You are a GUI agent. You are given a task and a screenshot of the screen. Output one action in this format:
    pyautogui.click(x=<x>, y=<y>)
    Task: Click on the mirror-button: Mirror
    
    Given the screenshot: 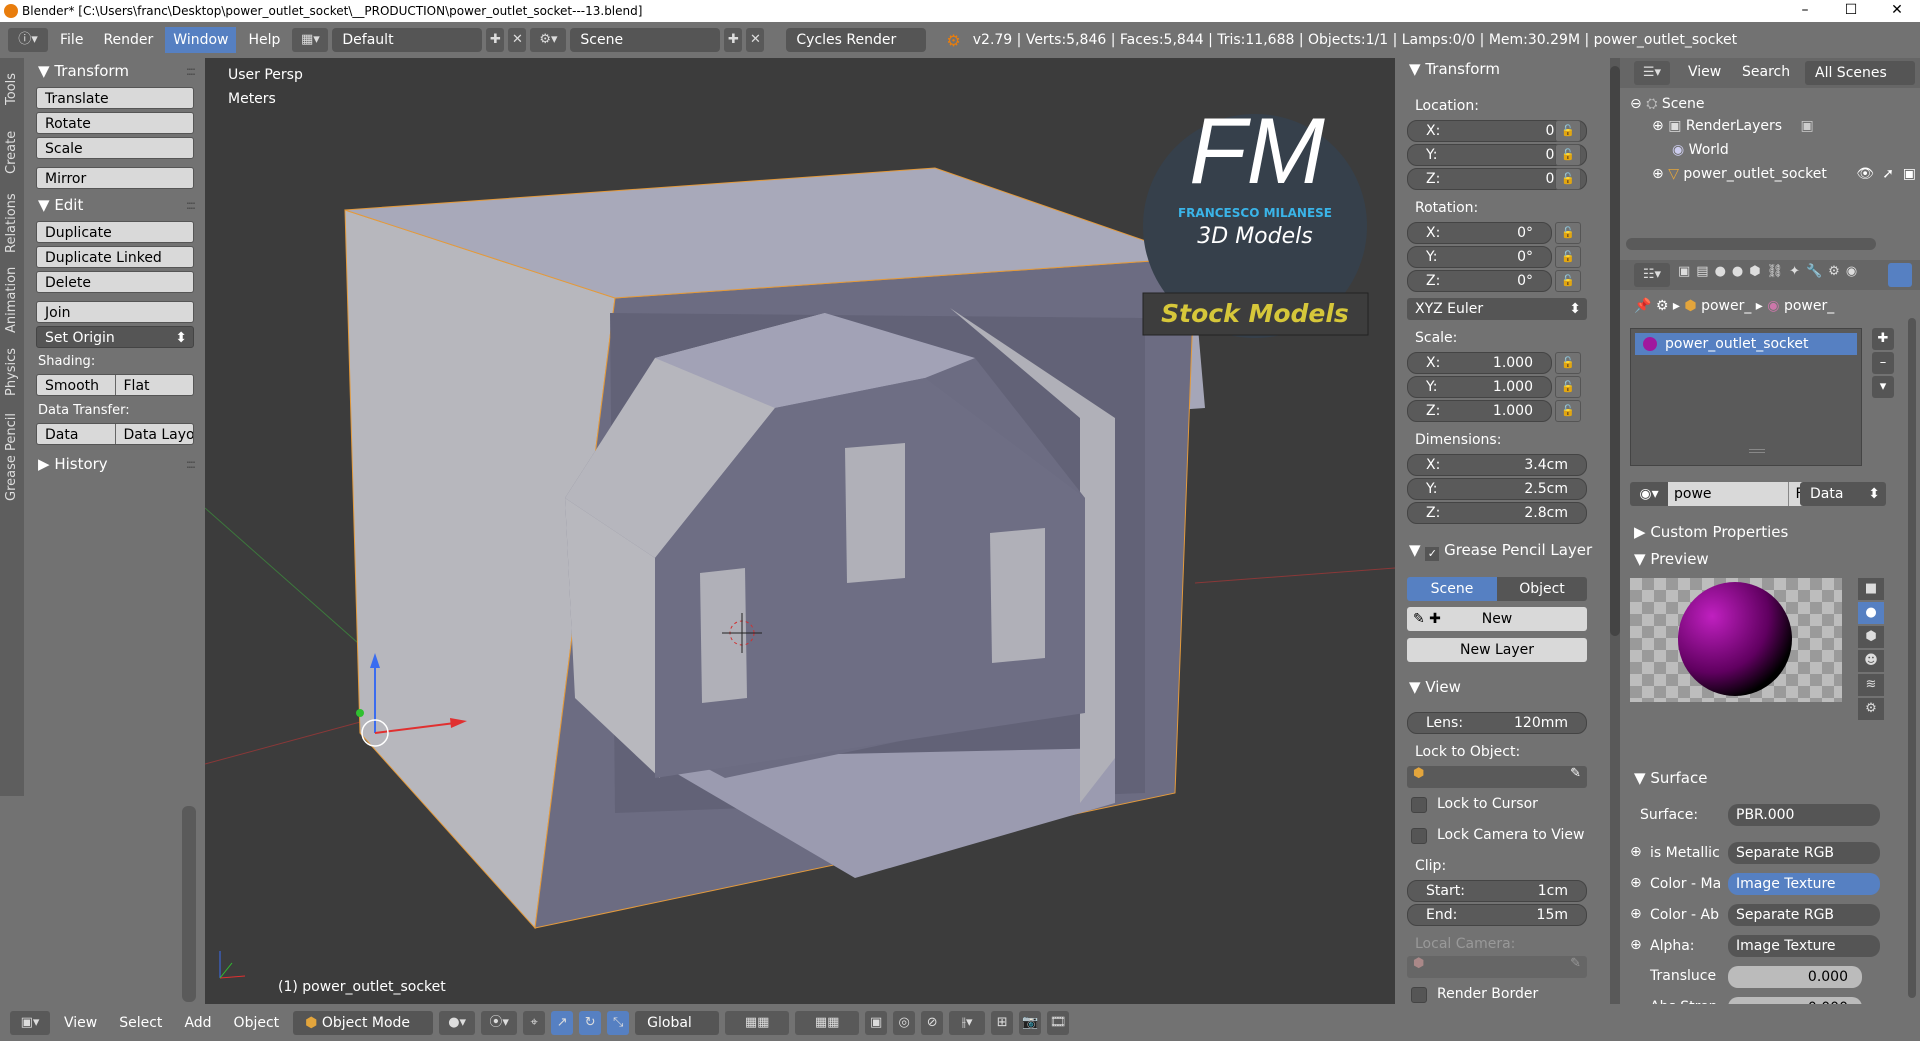 What is the action you would take?
    pyautogui.click(x=115, y=178)
    